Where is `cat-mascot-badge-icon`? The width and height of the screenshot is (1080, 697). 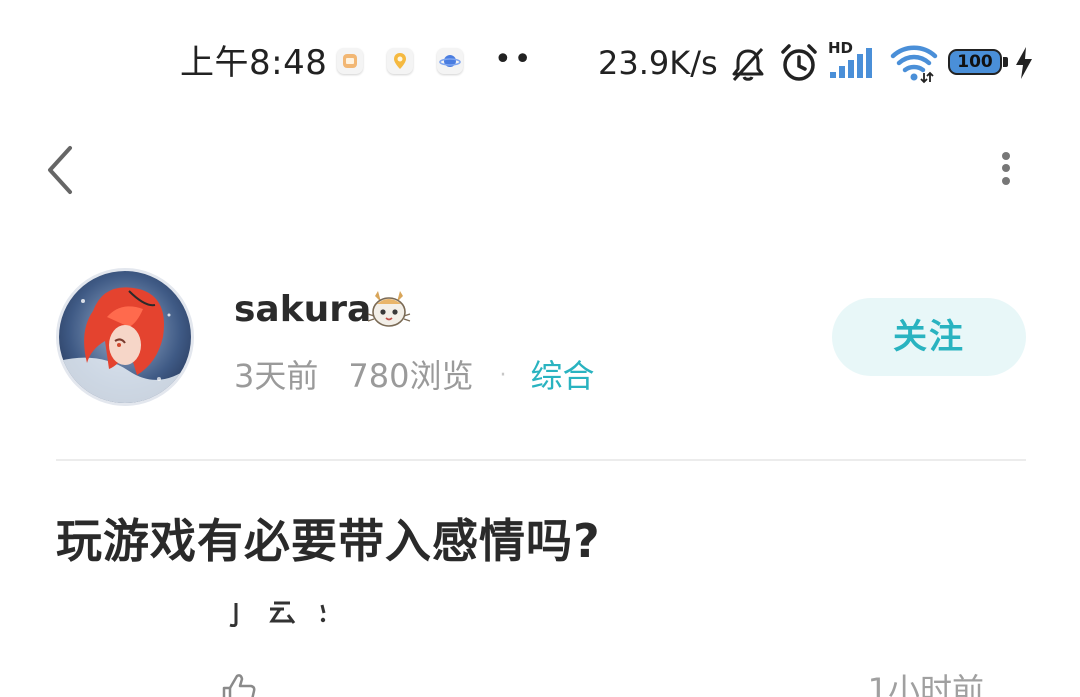
cat-mascot-badge-icon is located at coordinates (389, 309).